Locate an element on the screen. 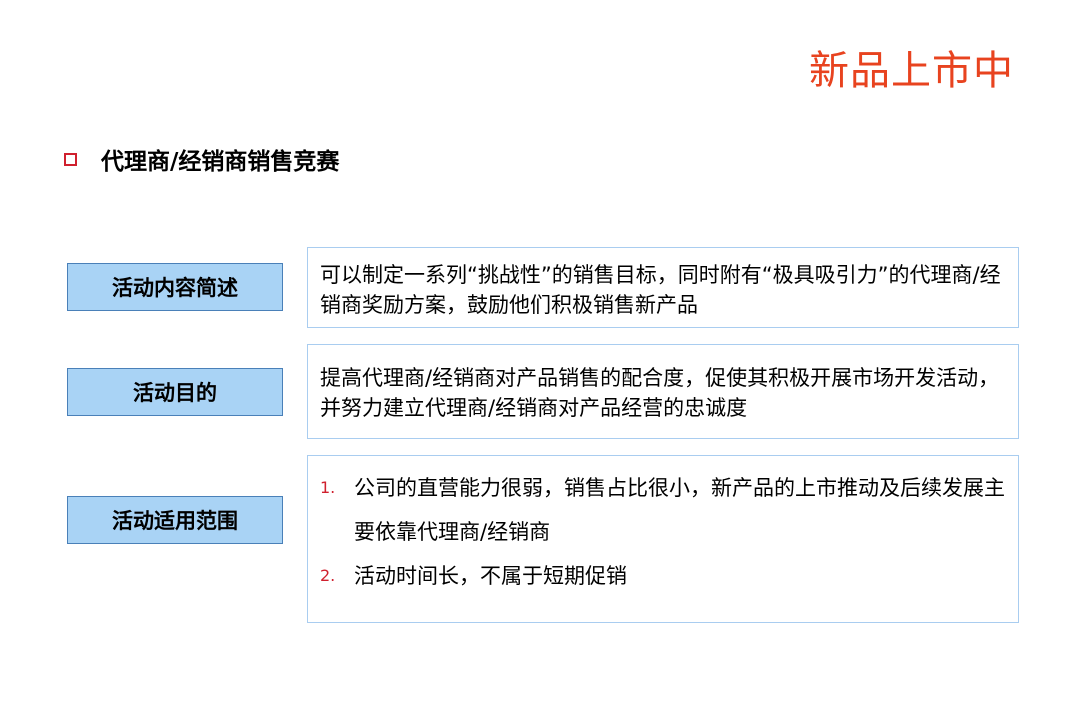  list-text: 活动时间长，不属于短期促销 is located at coordinates (490, 576).